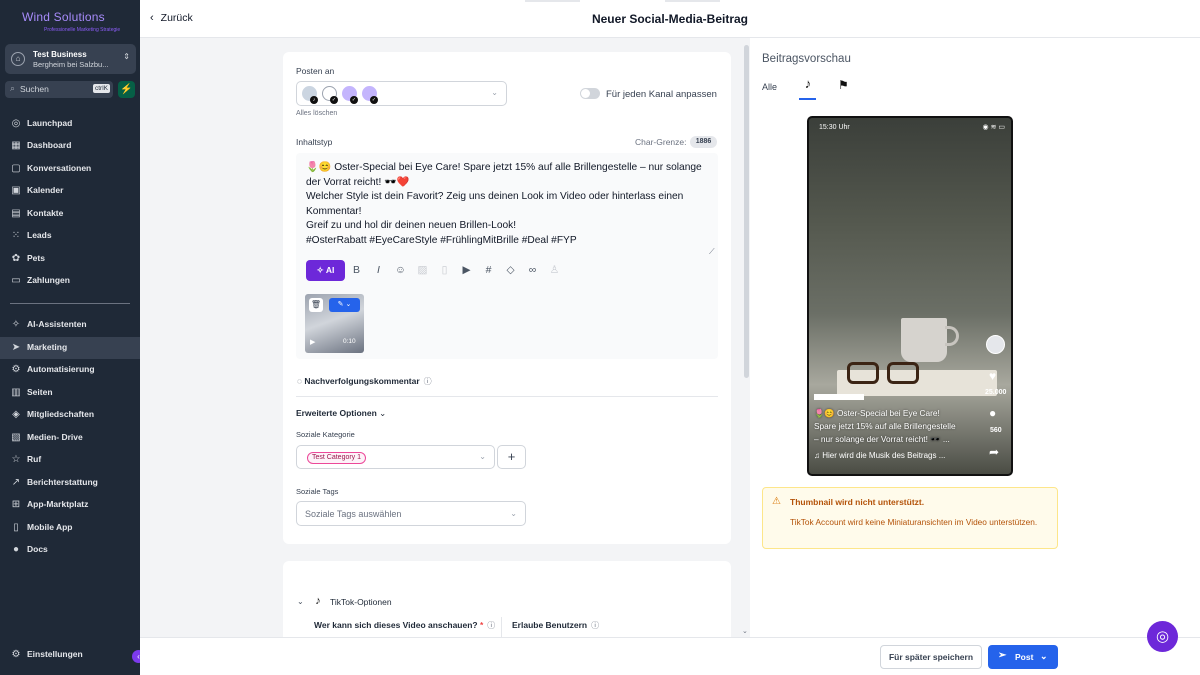 Image resolution: width=1200 pixels, height=675 pixels. I want to click on search-placeholder: Suchen, so click(34, 89).